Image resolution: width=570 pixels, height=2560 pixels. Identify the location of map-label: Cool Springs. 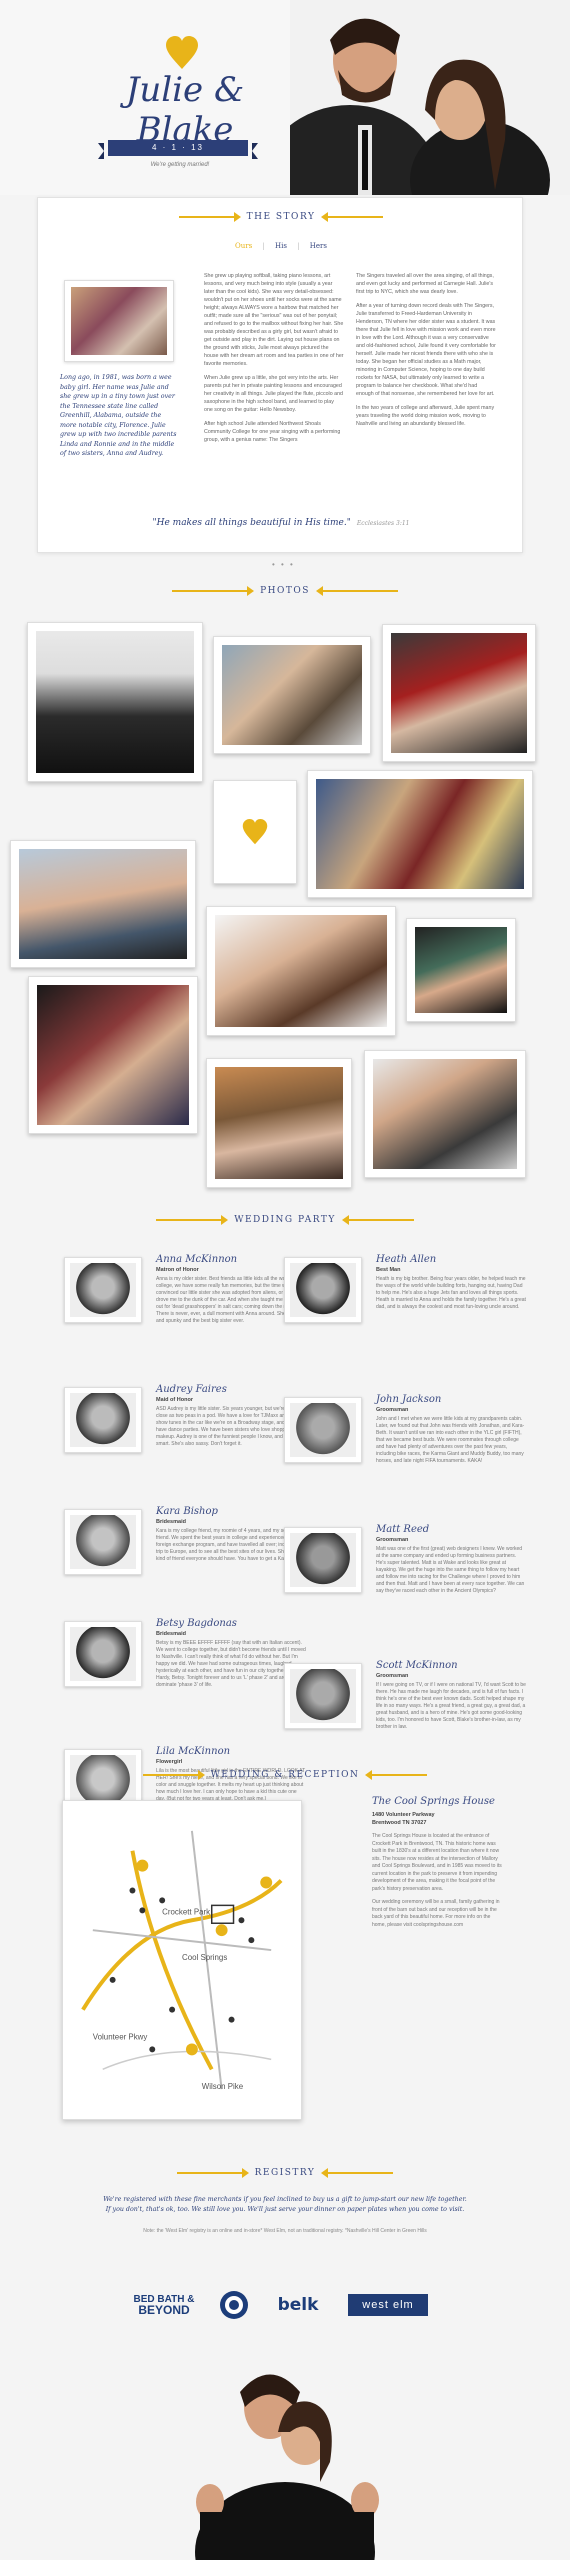
(204, 1957).